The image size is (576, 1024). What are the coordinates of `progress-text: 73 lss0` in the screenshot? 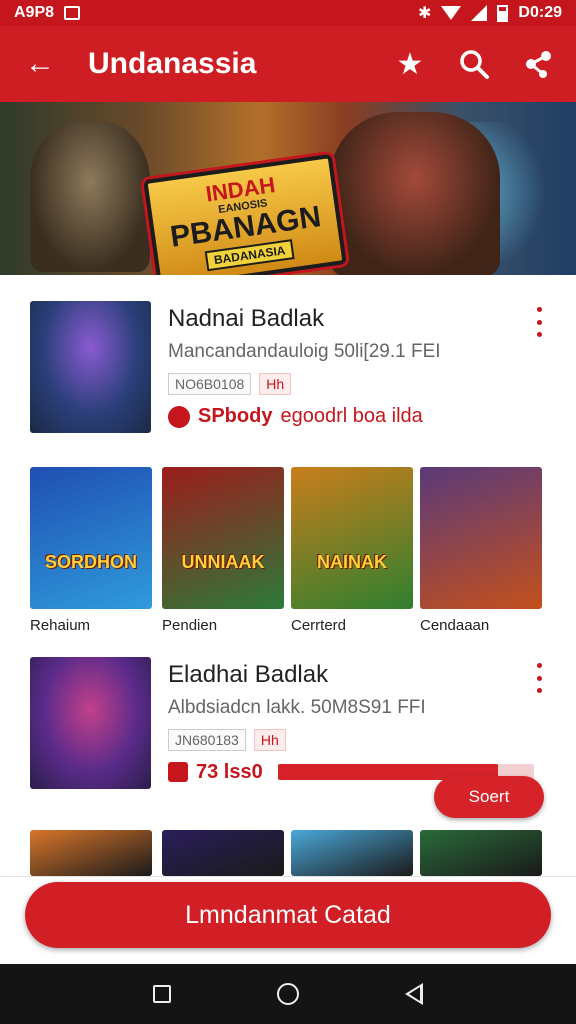 It's located at (229, 771).